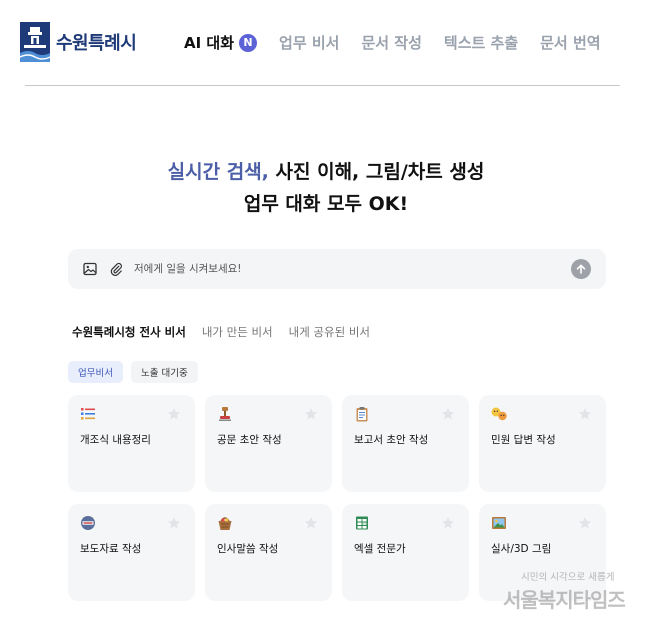 Image resolution: width=652 pixels, height=621 pixels. What do you see at coordinates (164, 372) in the screenshot?
I see `chip-pending-exposure: 노출 대기중` at bounding box center [164, 372].